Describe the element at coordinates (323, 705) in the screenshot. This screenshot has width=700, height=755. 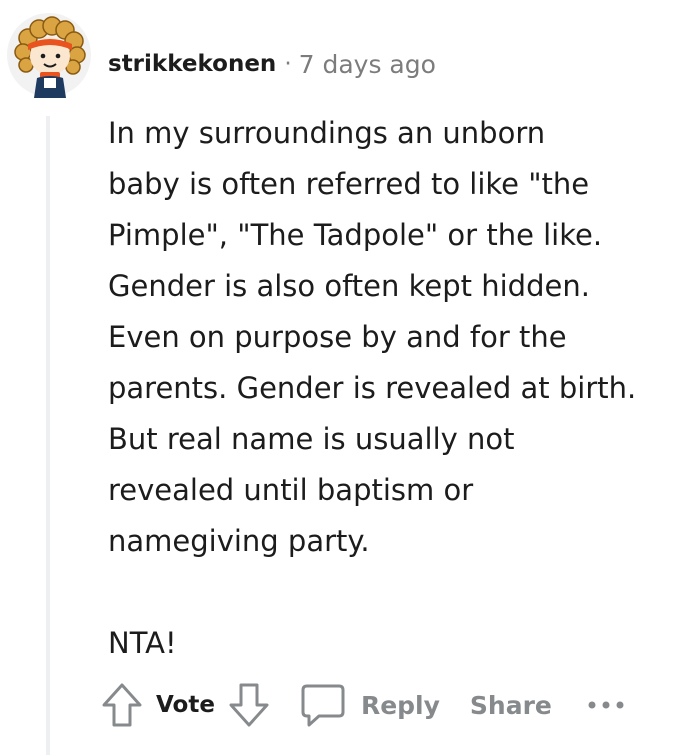
I see `speech-bubble-icon` at that location.